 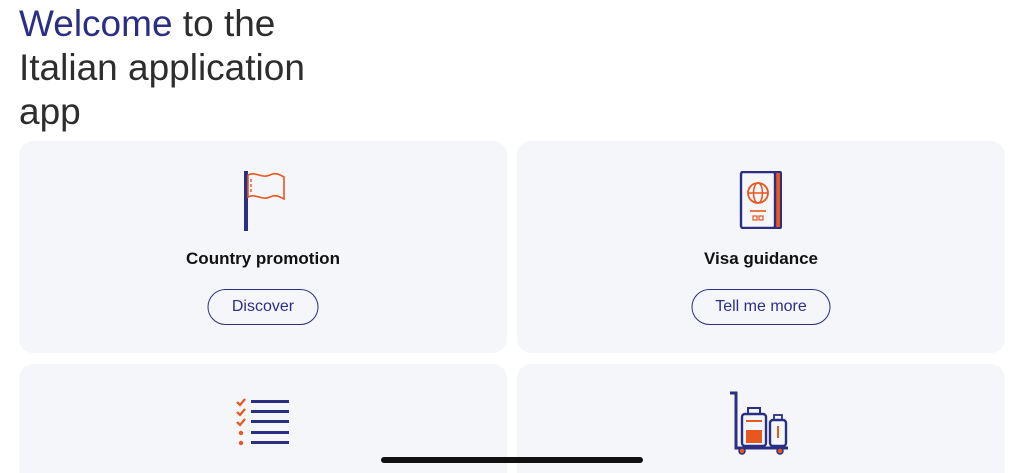 What do you see at coordinates (263, 307) in the screenshot?
I see `discover-button: Discover` at bounding box center [263, 307].